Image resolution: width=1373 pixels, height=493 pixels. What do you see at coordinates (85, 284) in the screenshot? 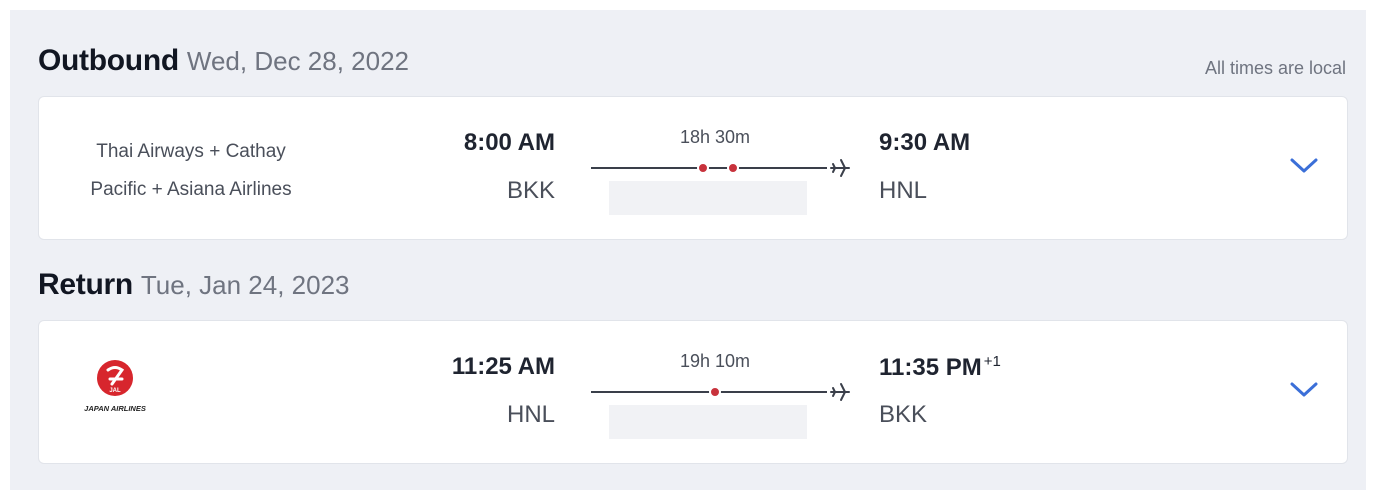
I see `return-title: Return` at bounding box center [85, 284].